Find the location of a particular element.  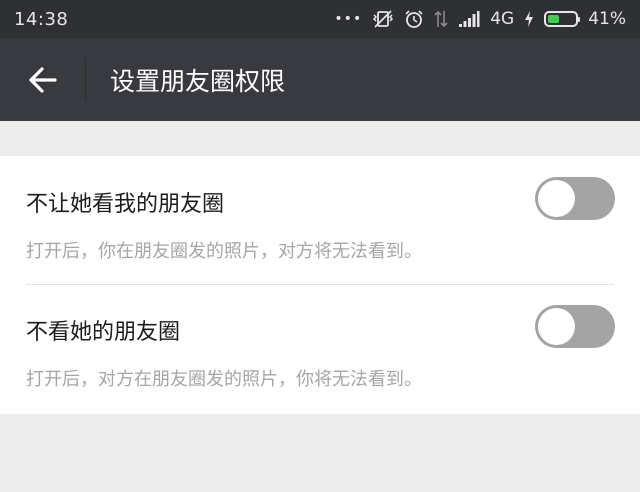

status-icons: ••• 4G 41% is located at coordinates (480, 19).